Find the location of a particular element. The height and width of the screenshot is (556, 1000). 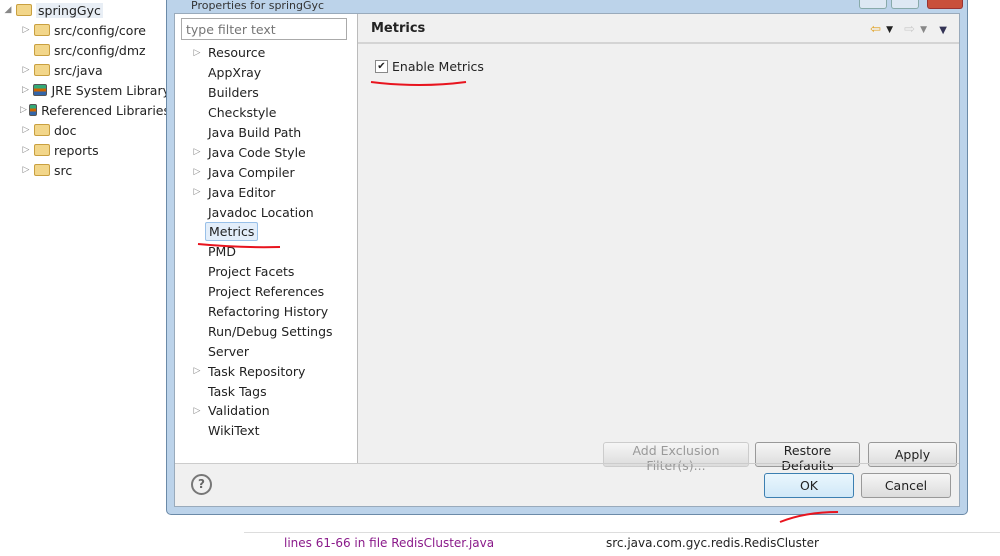

nav-item-label: Task Repository is located at coordinates (257, 371).